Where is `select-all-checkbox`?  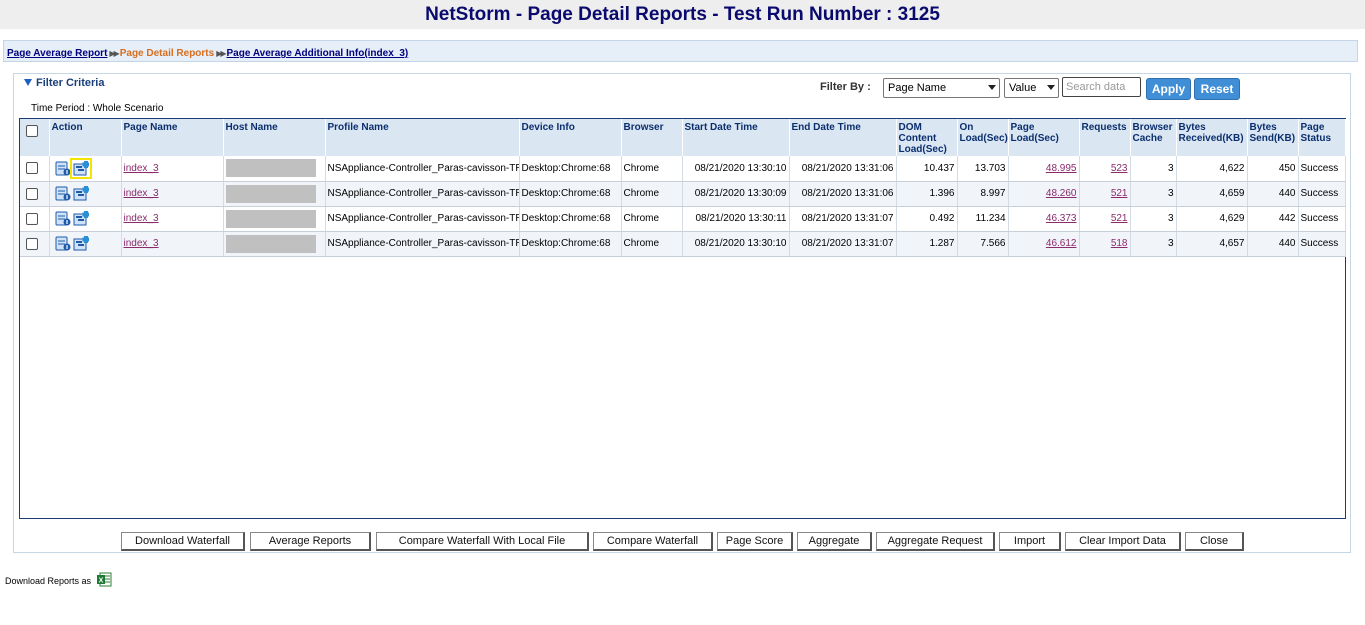
select-all-checkbox is located at coordinates (32, 131).